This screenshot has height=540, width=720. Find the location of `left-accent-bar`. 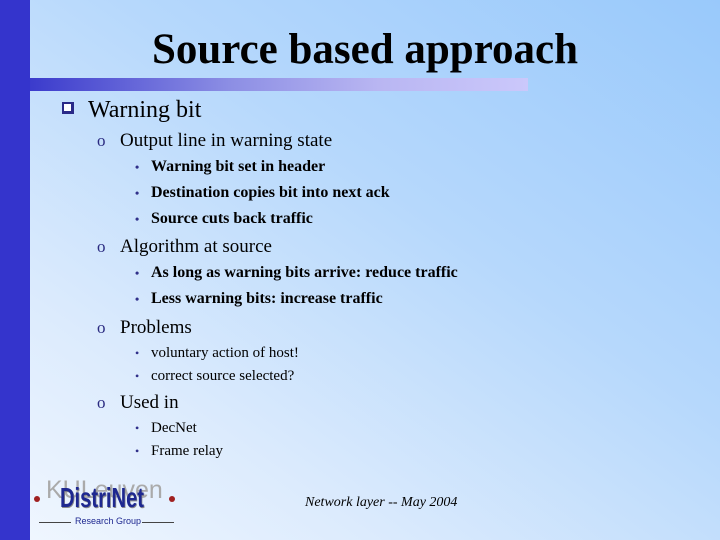

left-accent-bar is located at coordinates (15, 270).